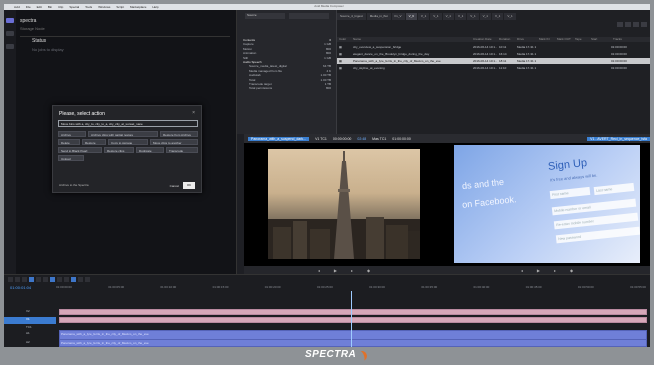  I want to click on menu-windows: Windows, so click(104, 7).